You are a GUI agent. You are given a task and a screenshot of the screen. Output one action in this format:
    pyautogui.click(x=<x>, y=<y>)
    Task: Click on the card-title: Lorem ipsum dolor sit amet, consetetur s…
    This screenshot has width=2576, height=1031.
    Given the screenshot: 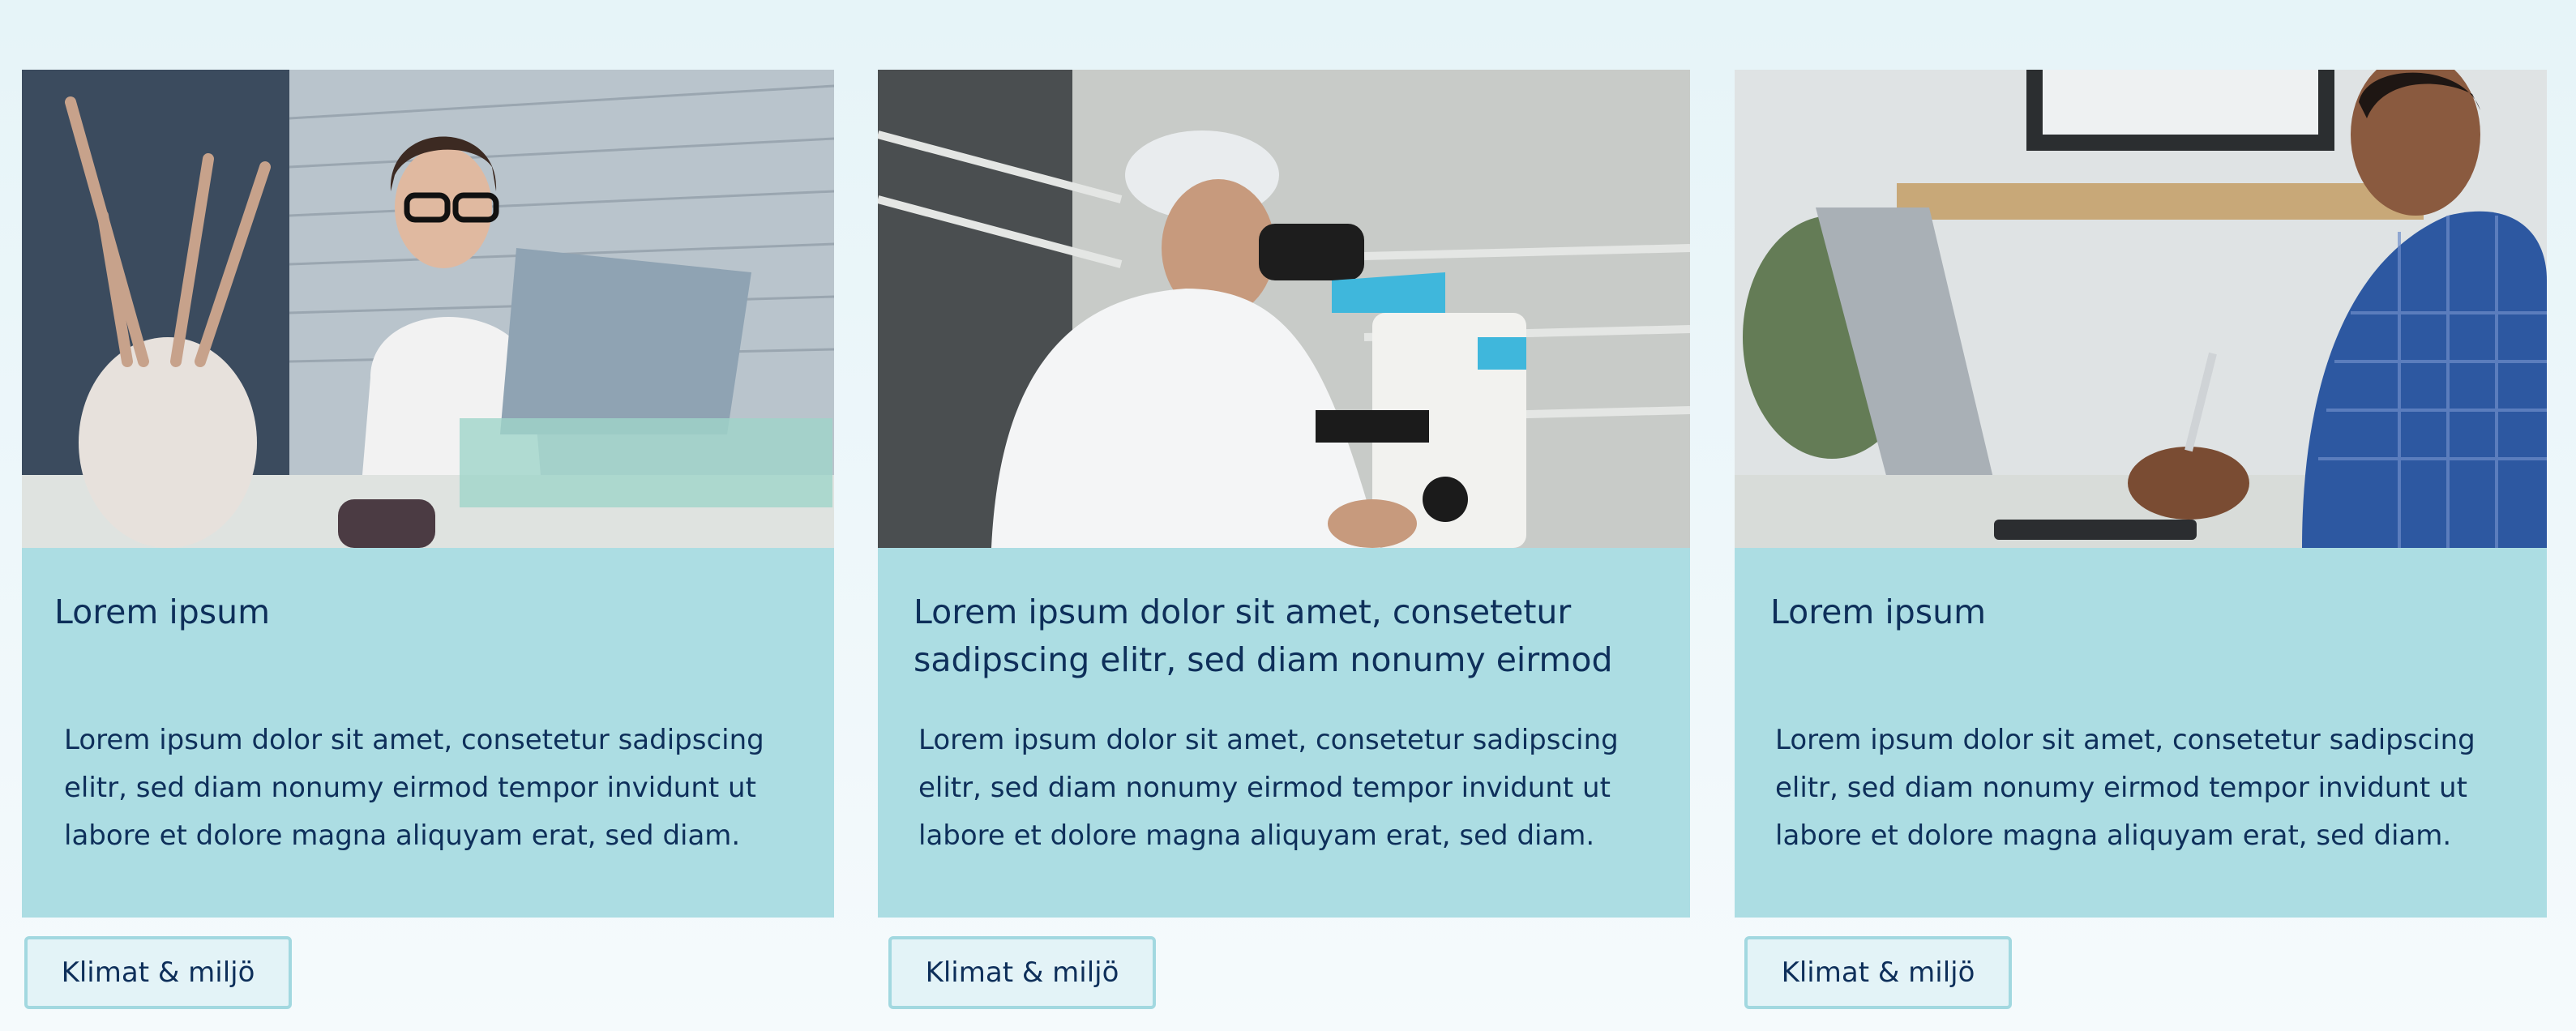 What is the action you would take?
    pyautogui.click(x=1284, y=636)
    